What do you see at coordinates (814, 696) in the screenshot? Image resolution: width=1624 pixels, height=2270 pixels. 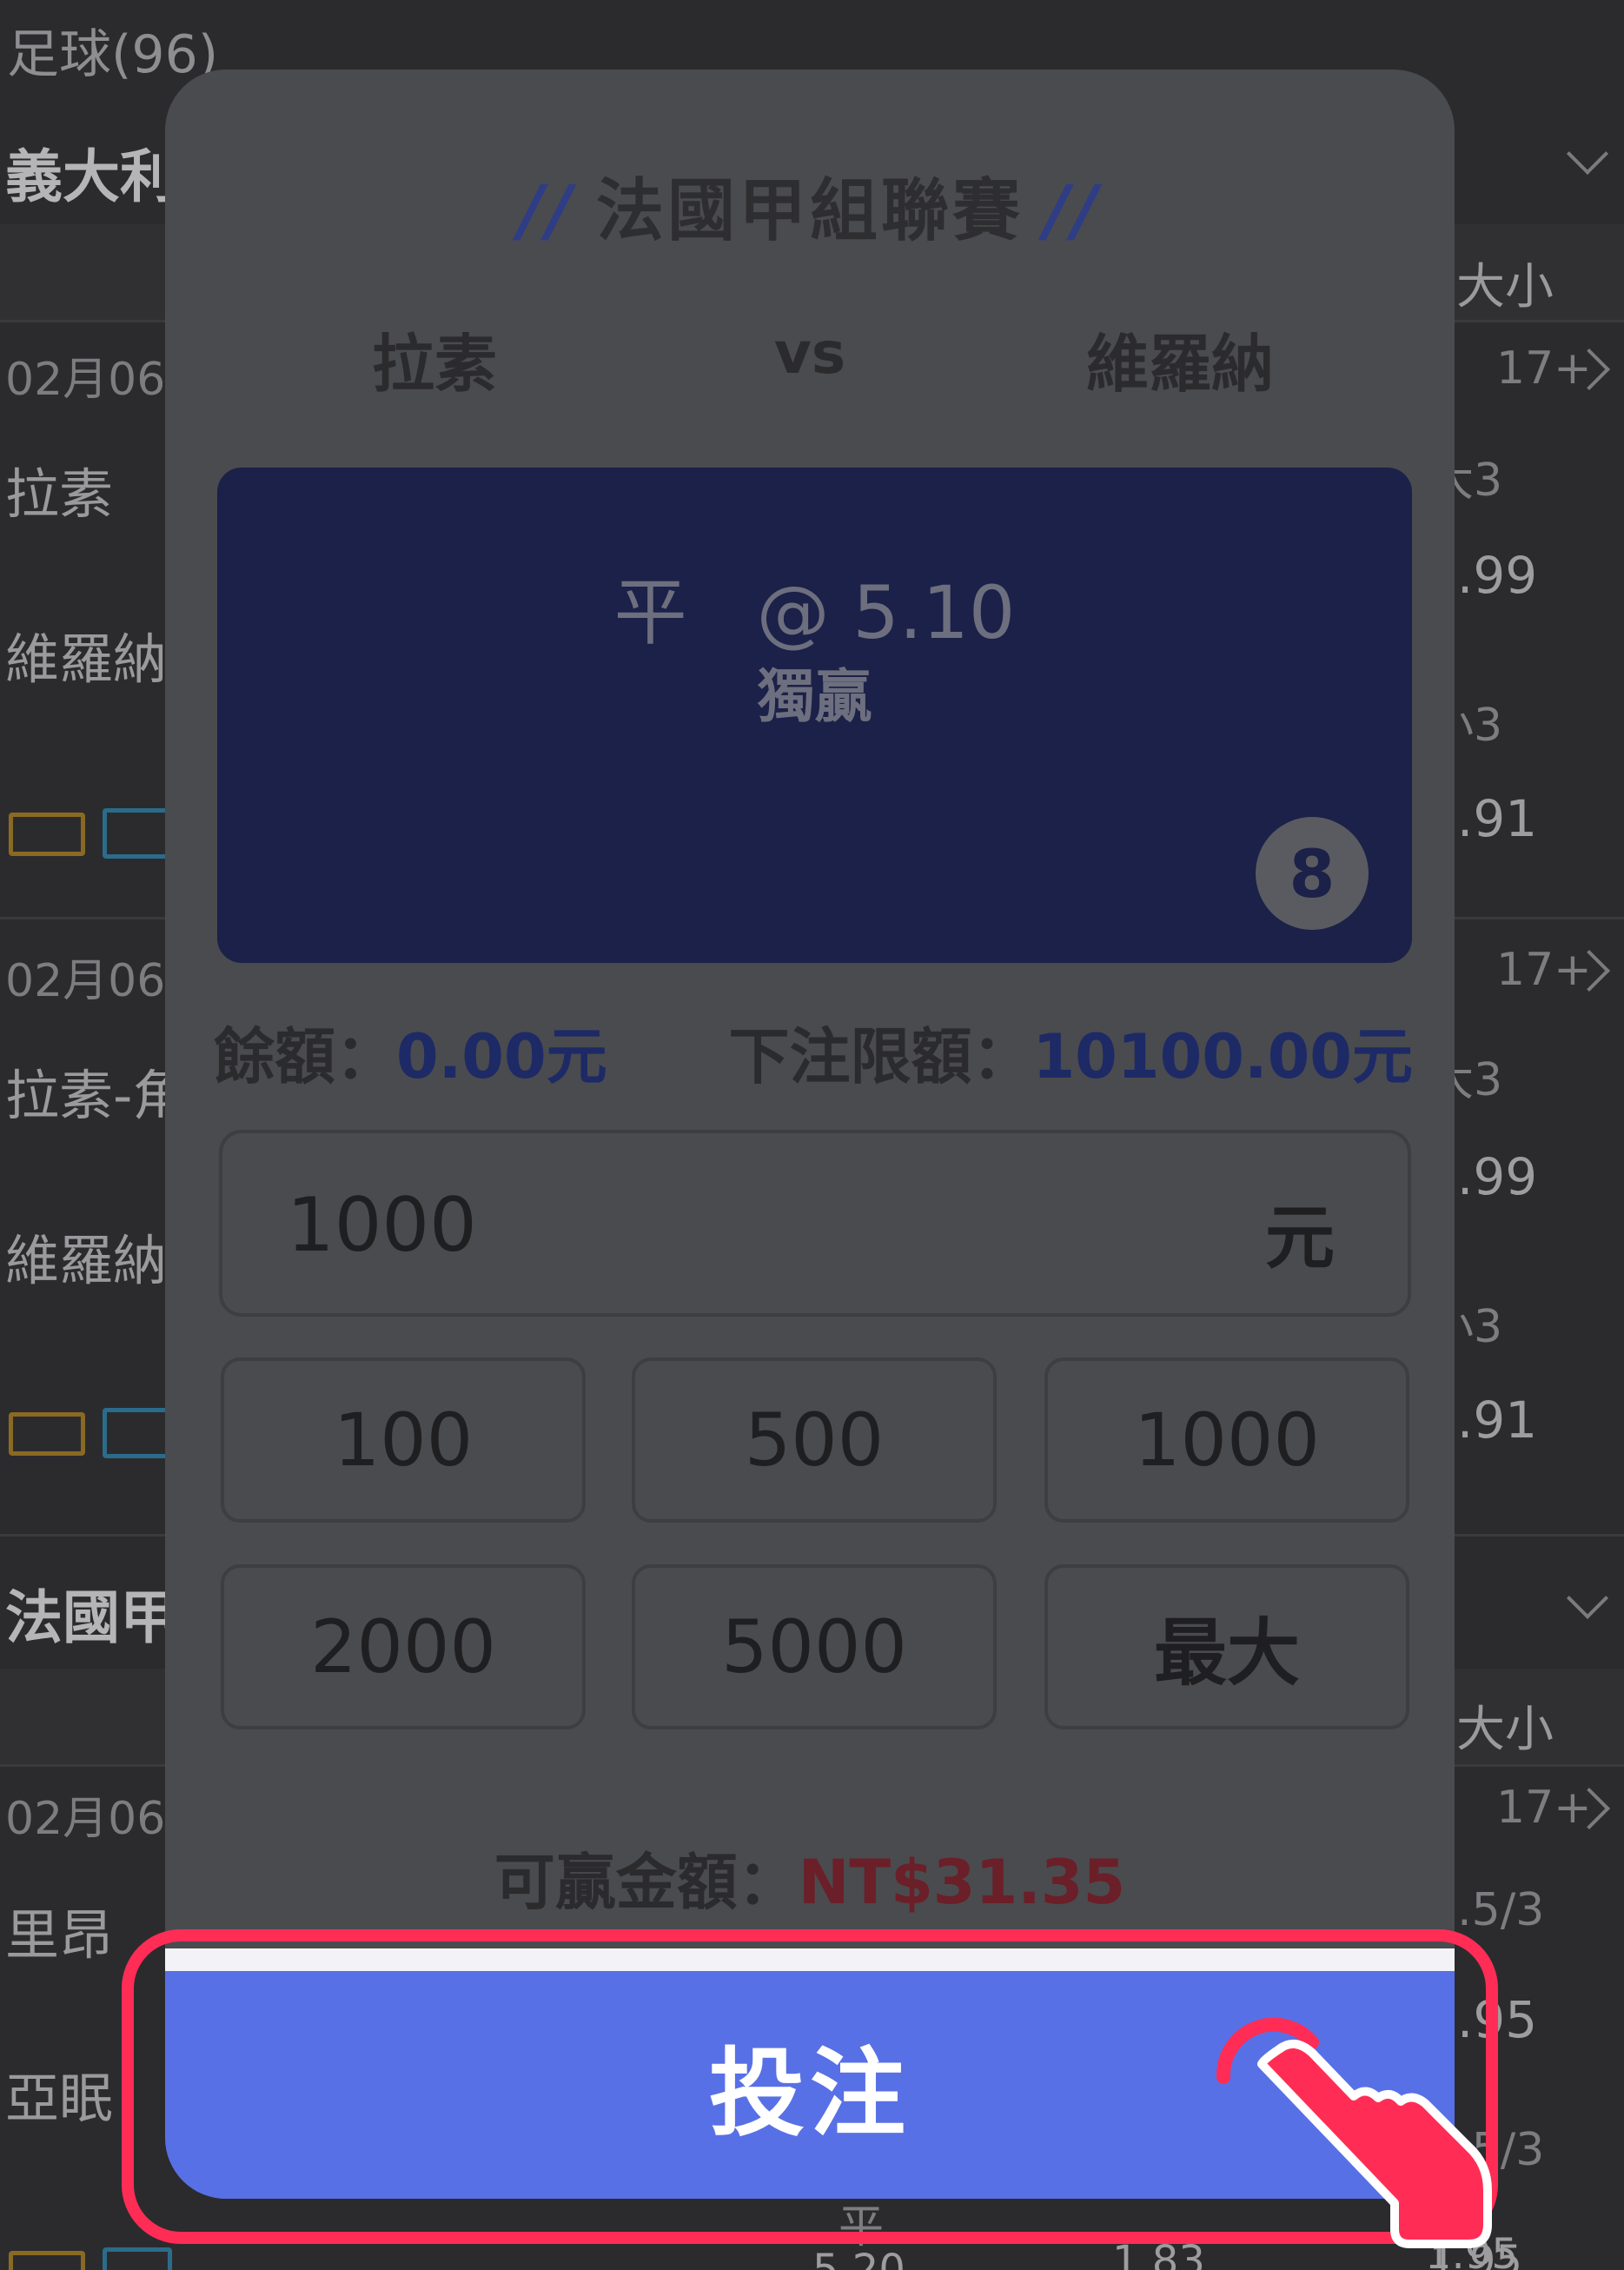 I see `market-type: 獨贏` at bounding box center [814, 696].